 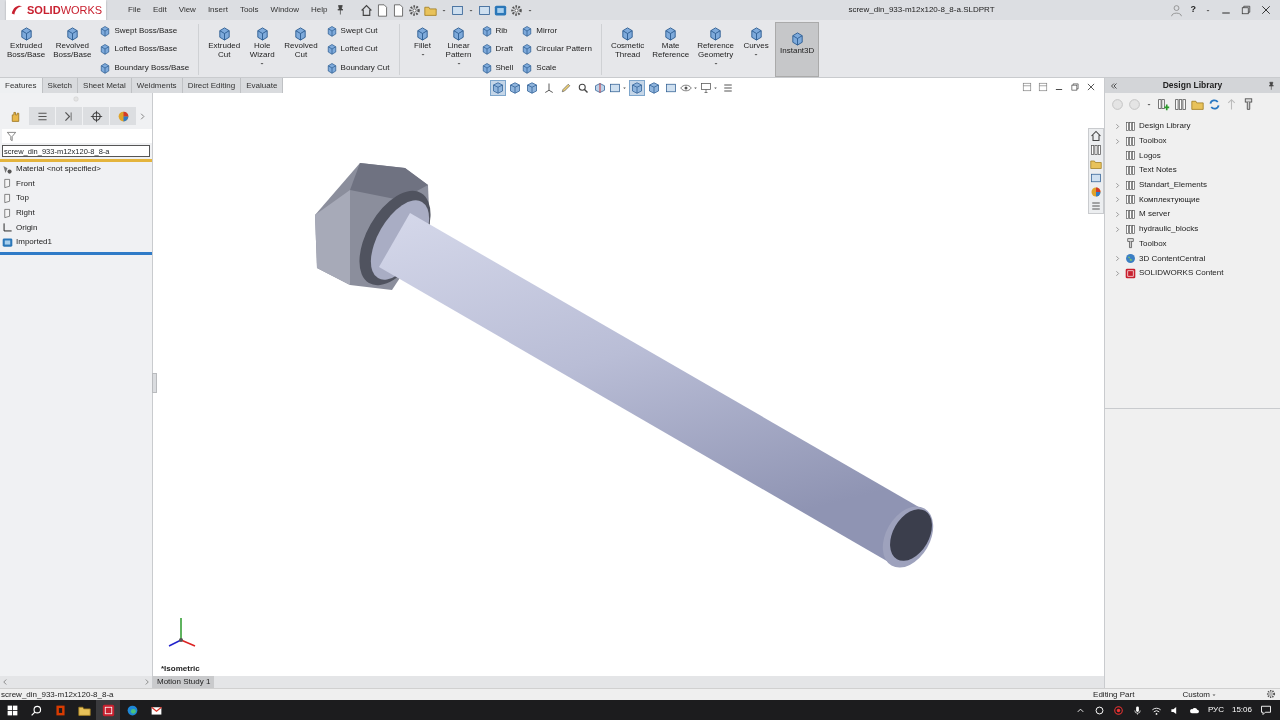 What do you see at coordinates (76, 213) in the screenshot?
I see `tree-item: Right` at bounding box center [76, 213].